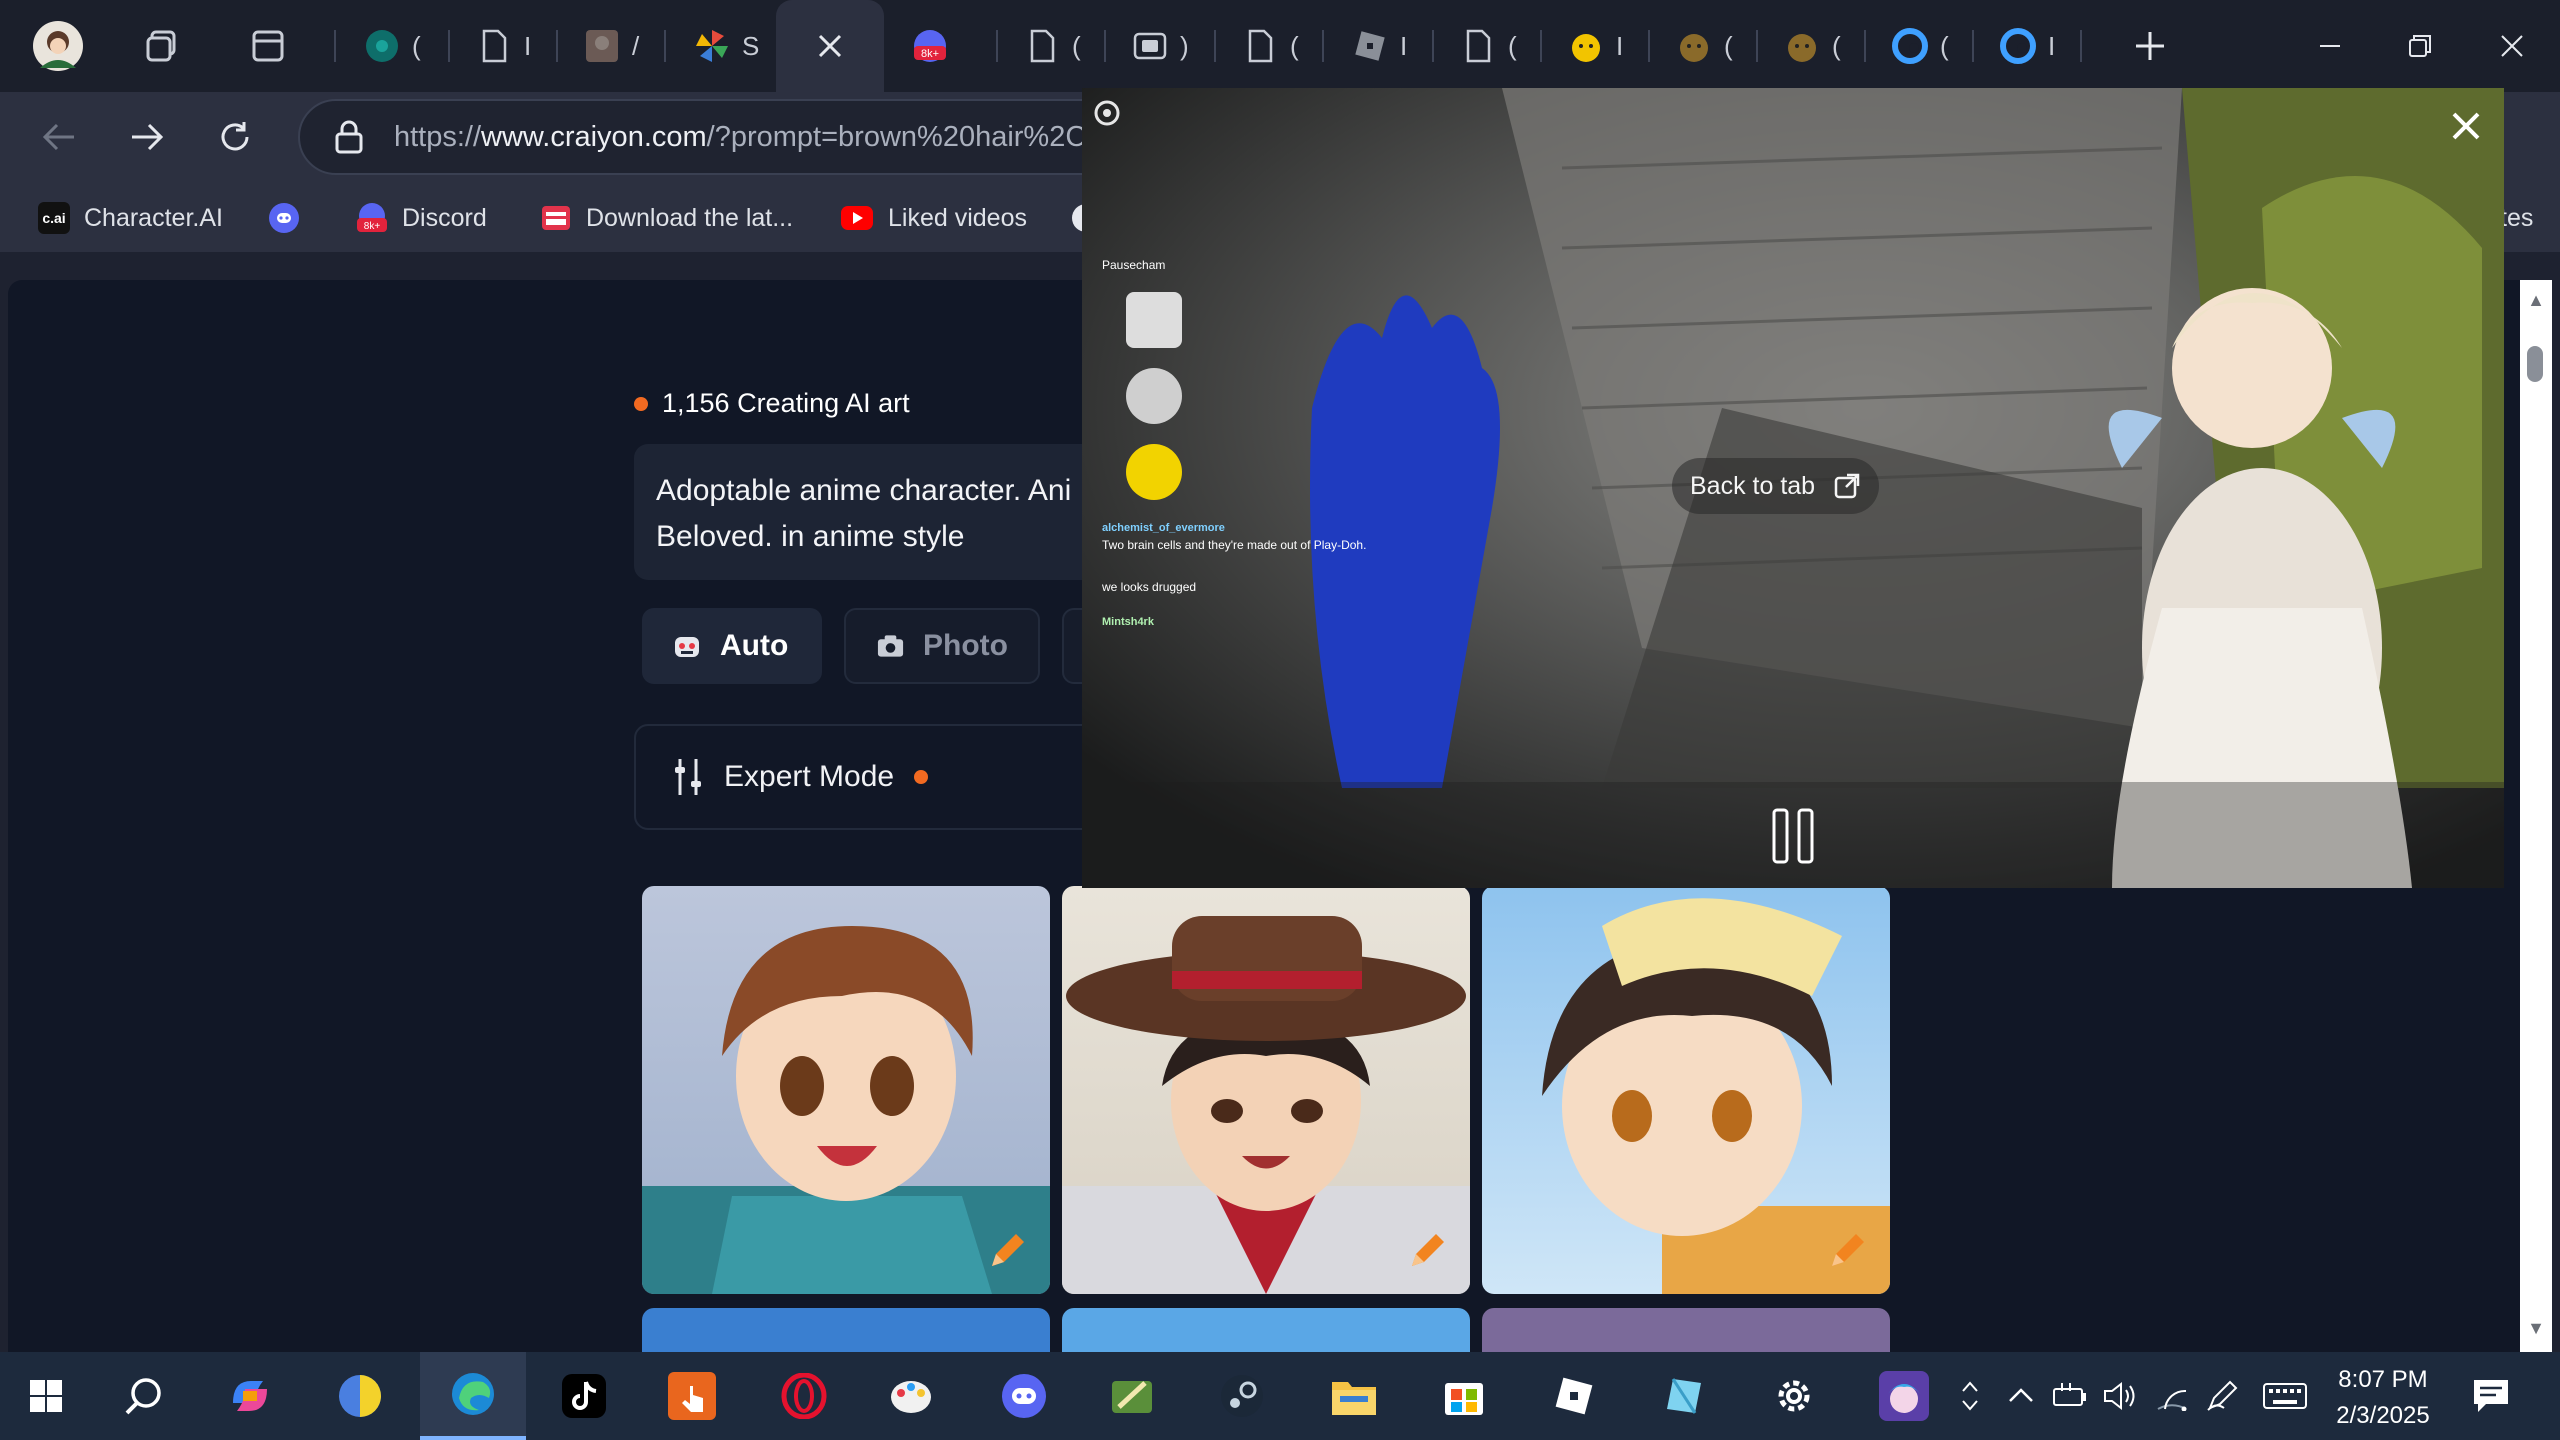 This screenshot has width=2560, height=1440. What do you see at coordinates (2021, 1396) in the screenshot?
I see `show-hidden-icons-button` at bounding box center [2021, 1396].